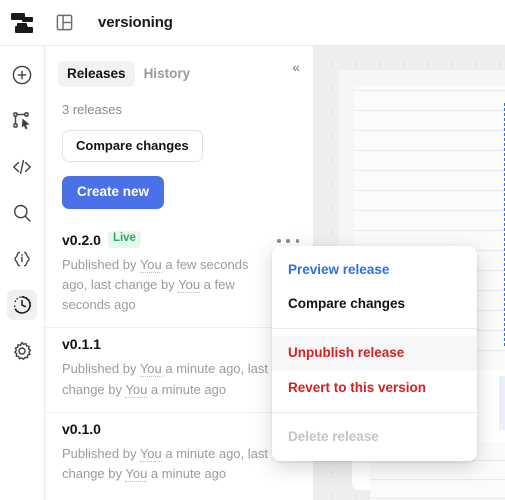  I want to click on menu-item-compare-changes: Compare changes, so click(374, 304).